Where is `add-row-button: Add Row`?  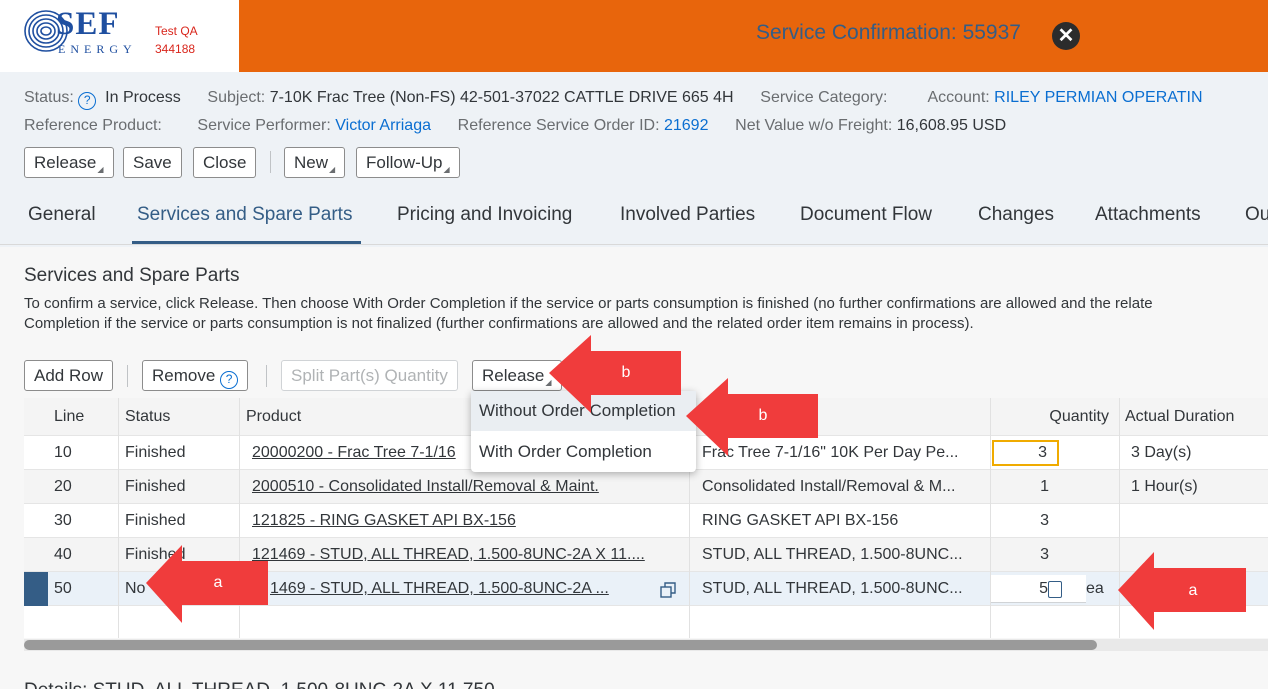
add-row-button: Add Row is located at coordinates (68, 375).